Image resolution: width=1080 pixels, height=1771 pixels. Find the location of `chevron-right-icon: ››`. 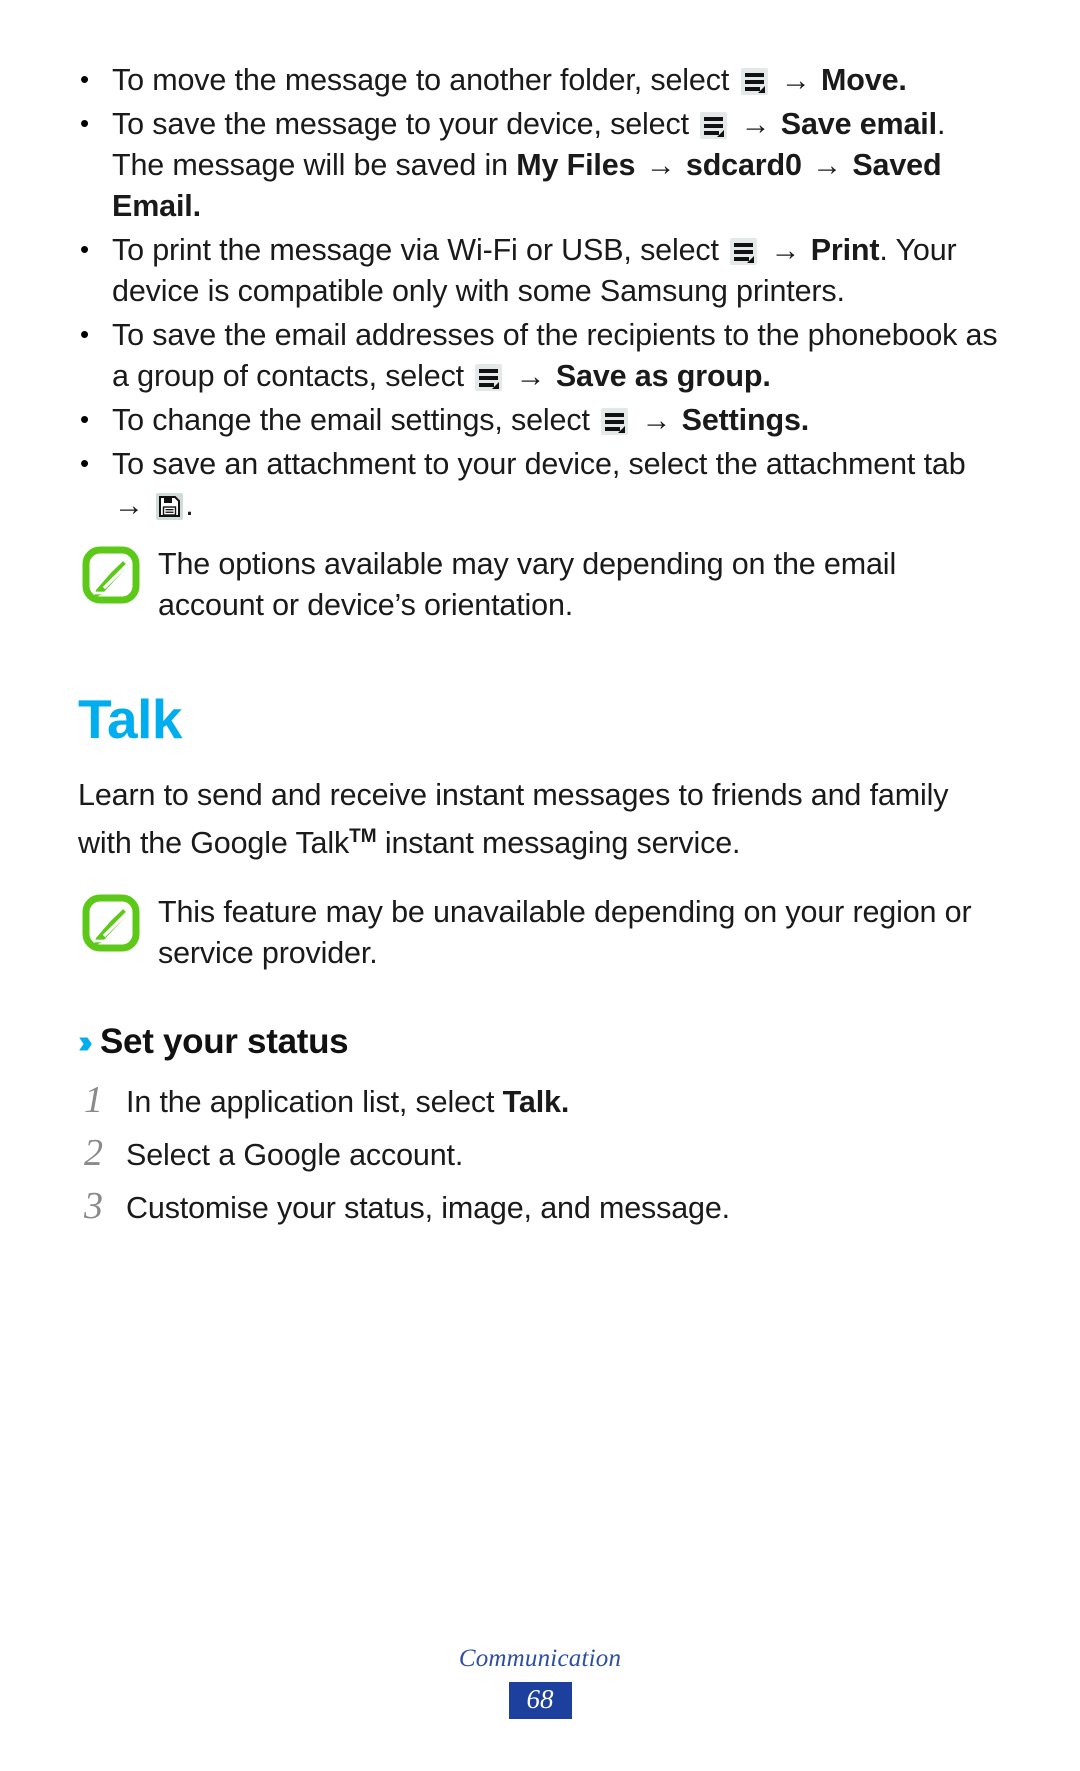

chevron-right-icon: ›› is located at coordinates (85, 1041).